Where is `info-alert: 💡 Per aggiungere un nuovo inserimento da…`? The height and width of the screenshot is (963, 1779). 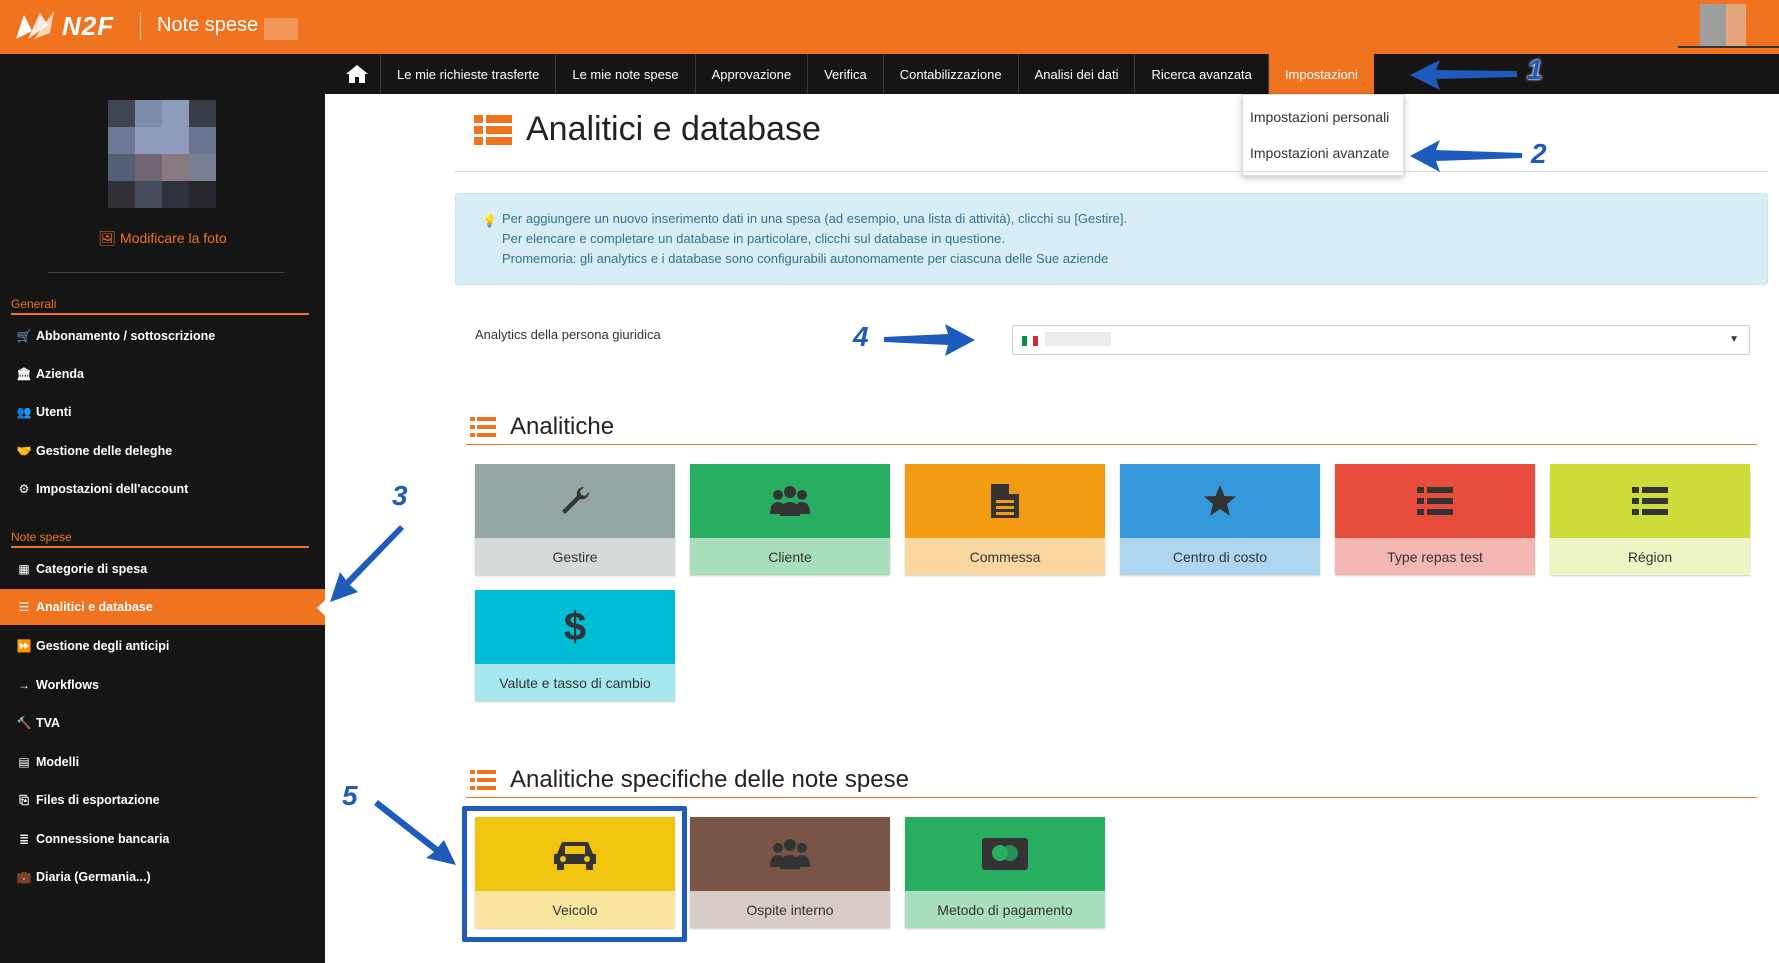
info-alert: 💡 Per aggiungere un nuovo inserimento da… is located at coordinates (1111, 239).